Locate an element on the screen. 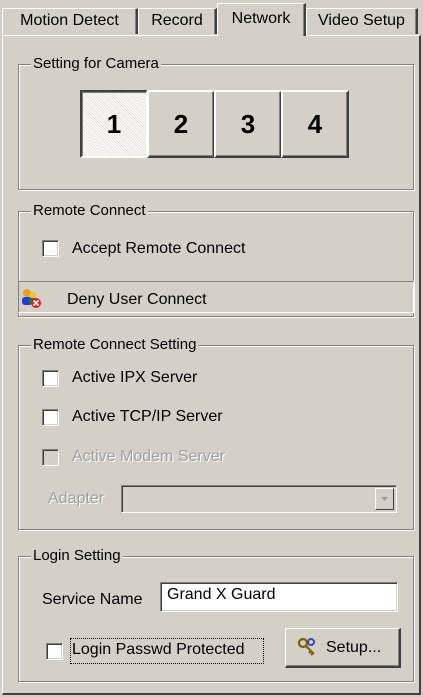 This screenshot has height=697, width=423. active-ipx-server-checkbox is located at coordinates (50, 378).